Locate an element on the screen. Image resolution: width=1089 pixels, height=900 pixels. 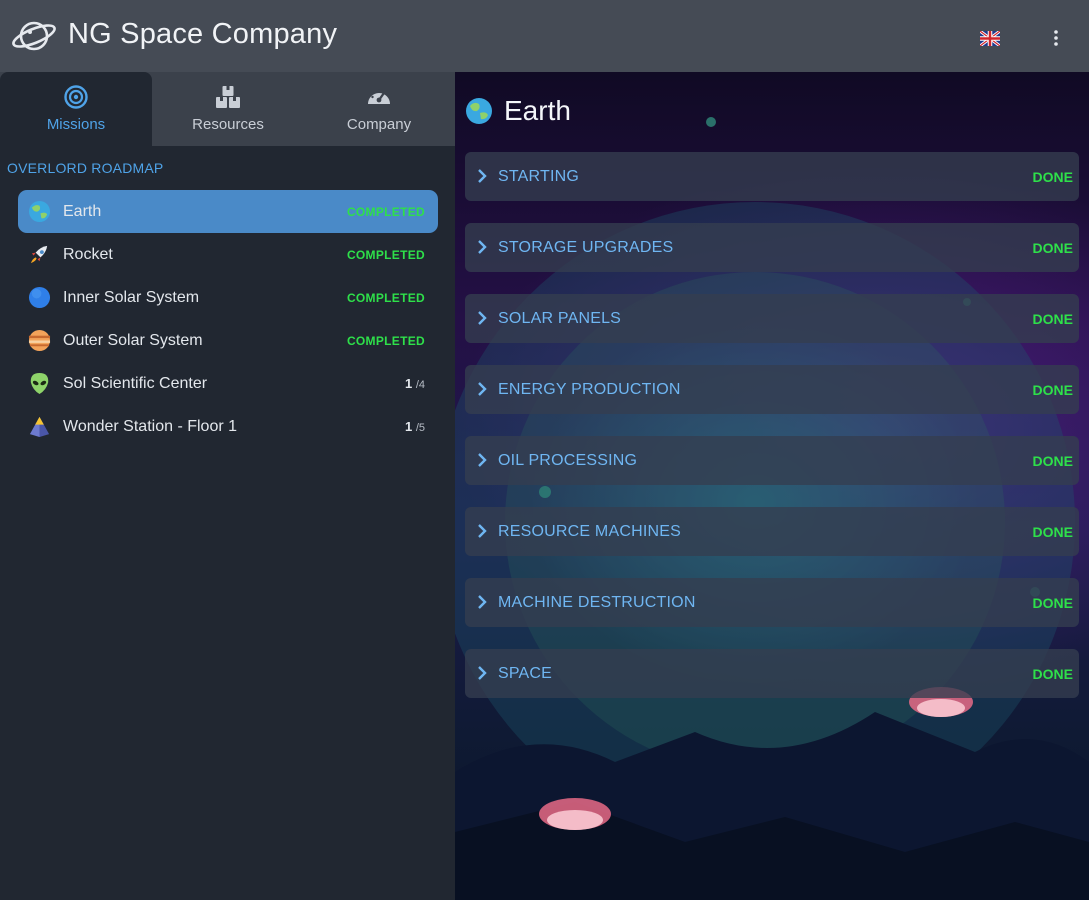
tab-company-label: Company is located at coordinates (379, 124).